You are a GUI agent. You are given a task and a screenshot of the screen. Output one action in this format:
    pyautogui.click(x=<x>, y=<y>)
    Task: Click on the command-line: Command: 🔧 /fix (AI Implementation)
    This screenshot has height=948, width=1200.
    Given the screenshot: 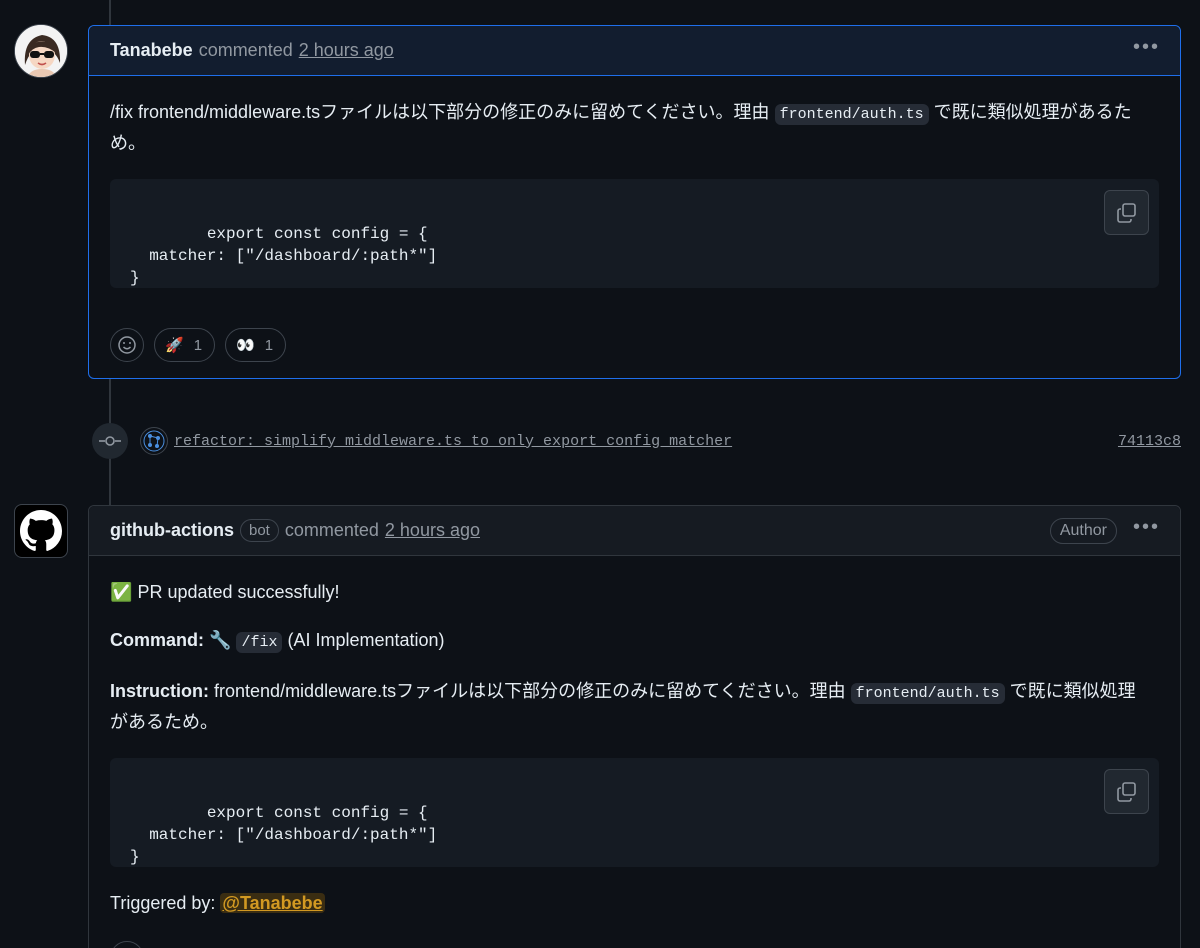 What is the action you would take?
    pyautogui.click(x=634, y=641)
    